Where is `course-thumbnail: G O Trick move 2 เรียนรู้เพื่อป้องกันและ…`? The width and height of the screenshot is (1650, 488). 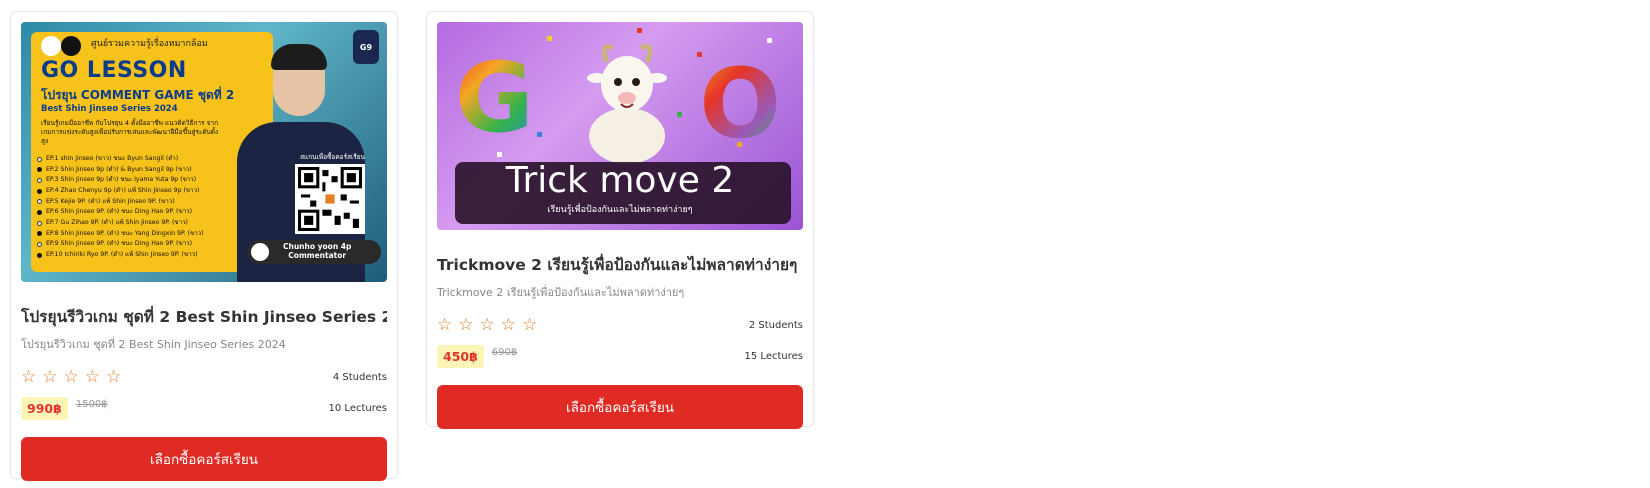
course-thumbnail: G O Trick move 2 เรียนรู้เพื่อป้องกันและ… is located at coordinates (620, 126).